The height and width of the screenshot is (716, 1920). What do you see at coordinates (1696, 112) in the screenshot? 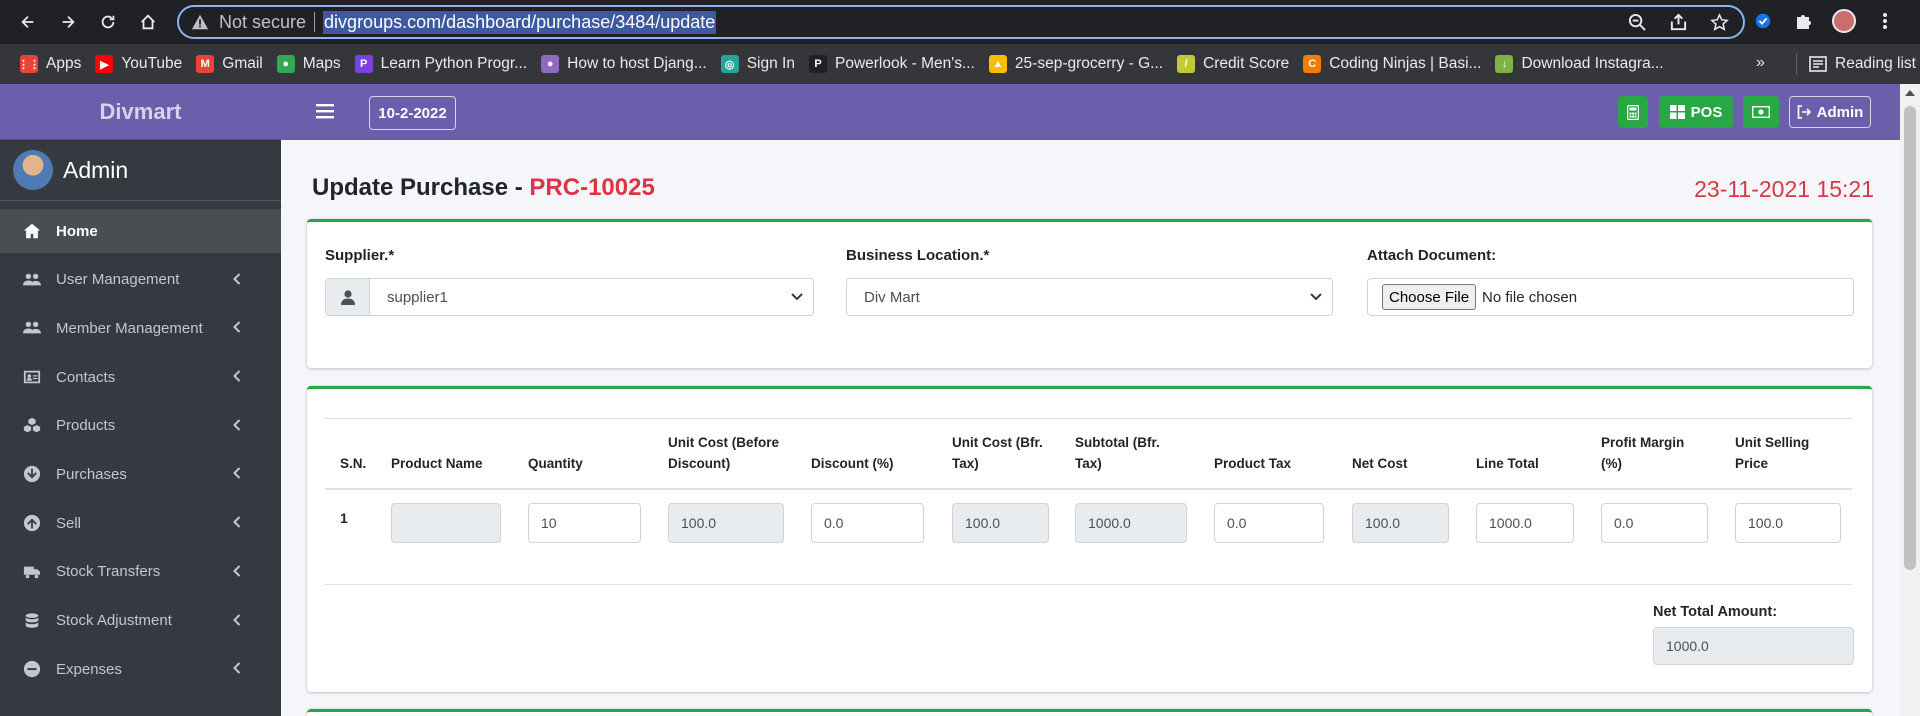
I see `pos-button: POS` at bounding box center [1696, 112].